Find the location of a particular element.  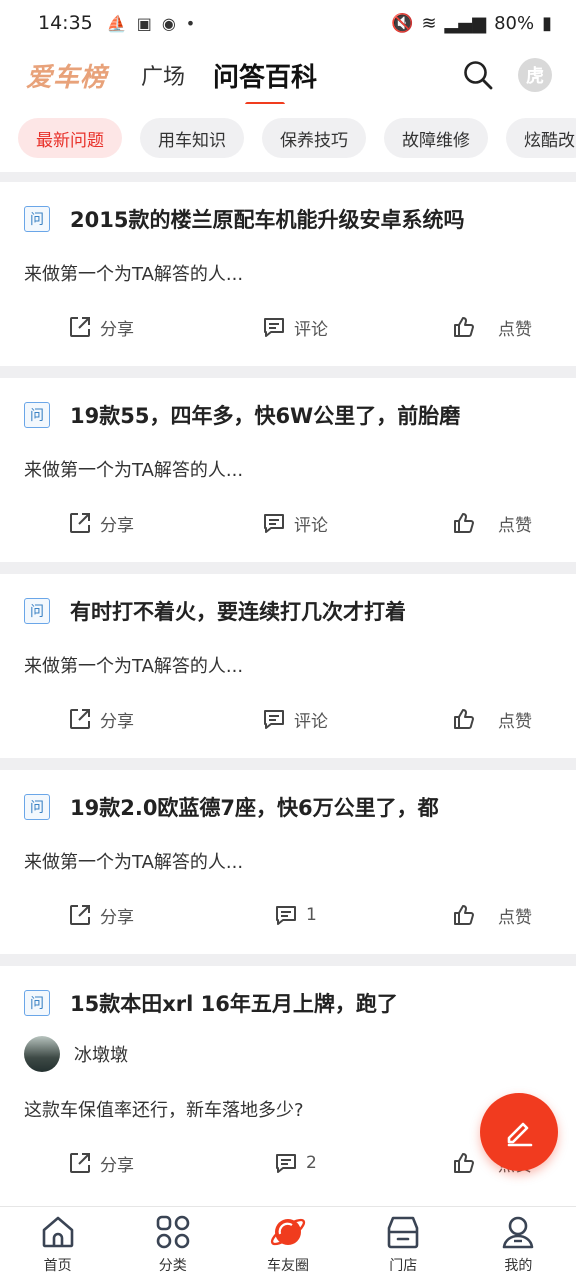

bottom-tab-bar: 首页 分类 车友圈 门店 我的 is located at coordinates (288, 1243).